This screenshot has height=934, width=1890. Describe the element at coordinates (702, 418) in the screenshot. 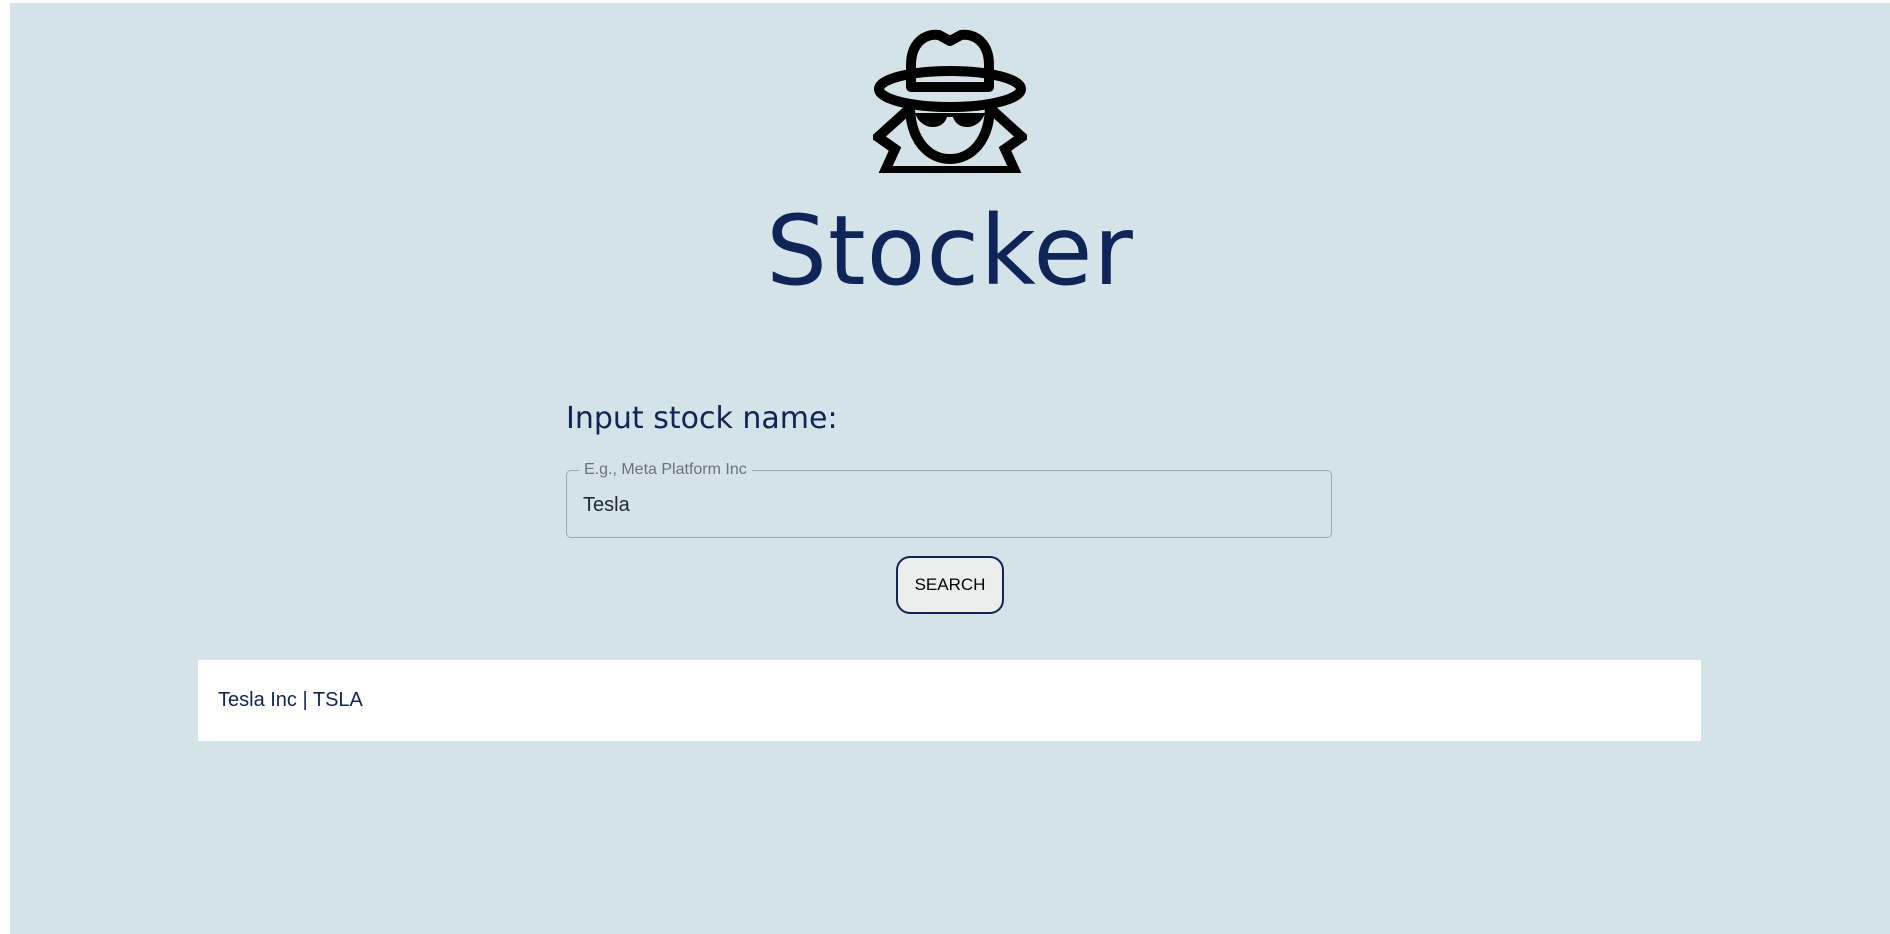

I see `stock-name-label: Input stock name:` at that location.